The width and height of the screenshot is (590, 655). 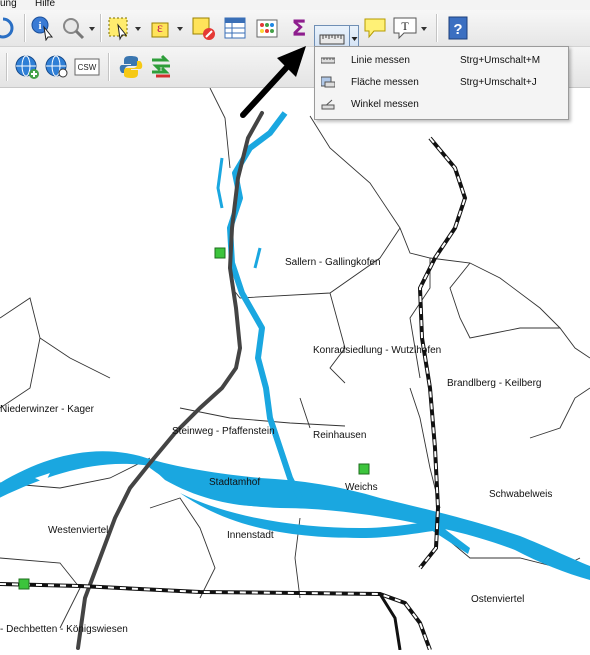 What do you see at coordinates (498, 82) in the screenshot?
I see `menu-item-shortcut: Strg+Umschalt+J` at bounding box center [498, 82].